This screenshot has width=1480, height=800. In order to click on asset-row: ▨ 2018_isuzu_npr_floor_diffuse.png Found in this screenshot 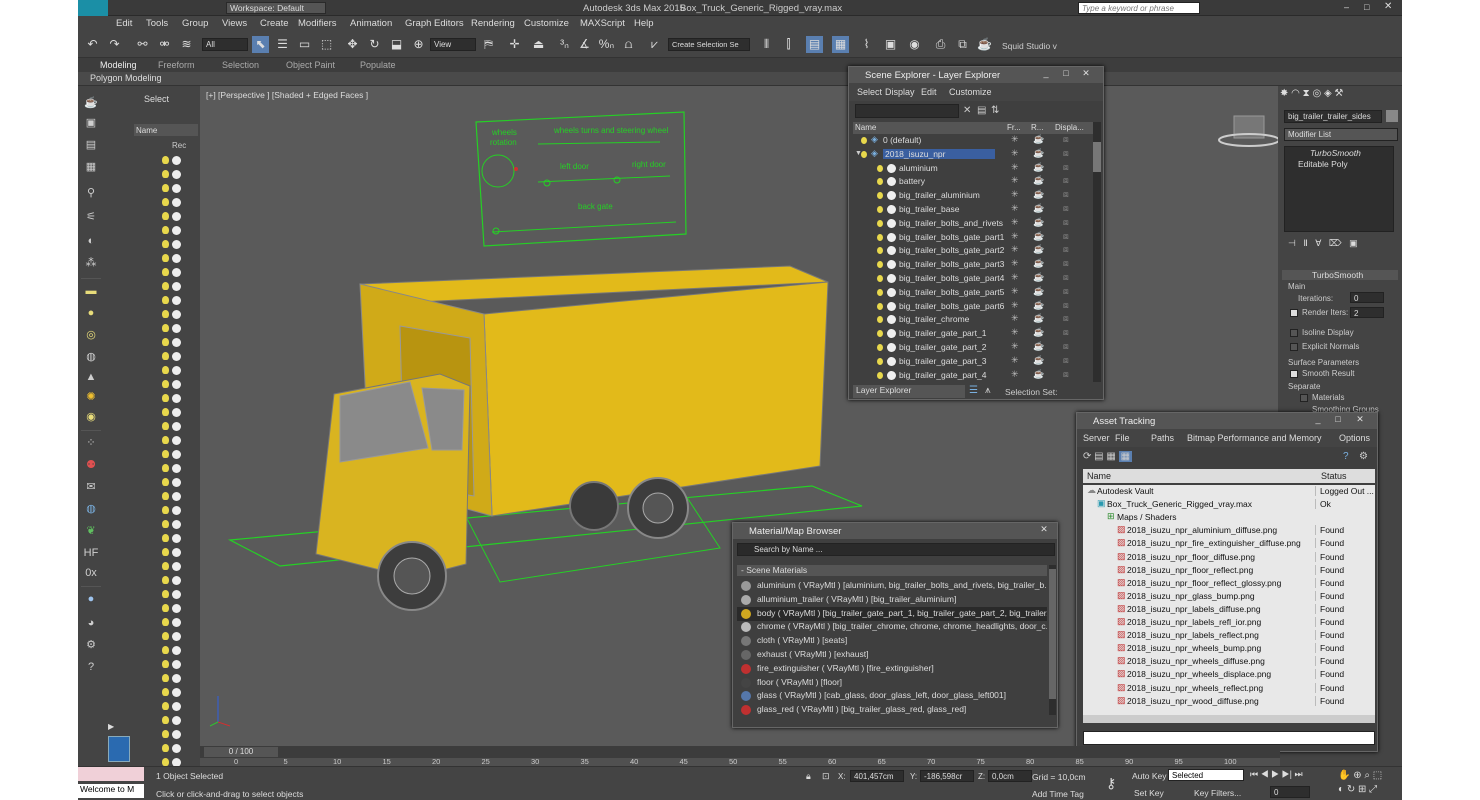, I will do `click(1229, 558)`.